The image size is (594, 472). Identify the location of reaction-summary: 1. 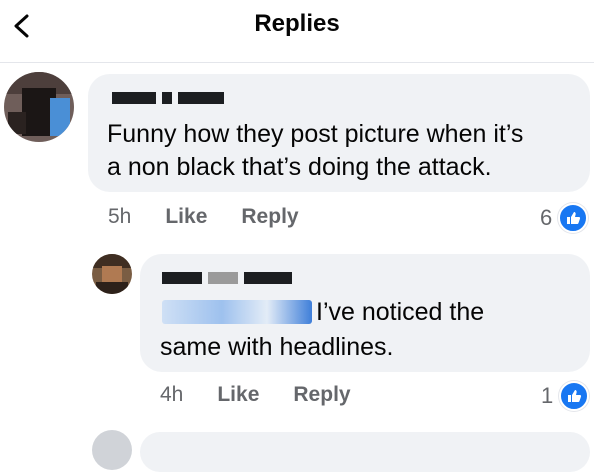
(565, 396).